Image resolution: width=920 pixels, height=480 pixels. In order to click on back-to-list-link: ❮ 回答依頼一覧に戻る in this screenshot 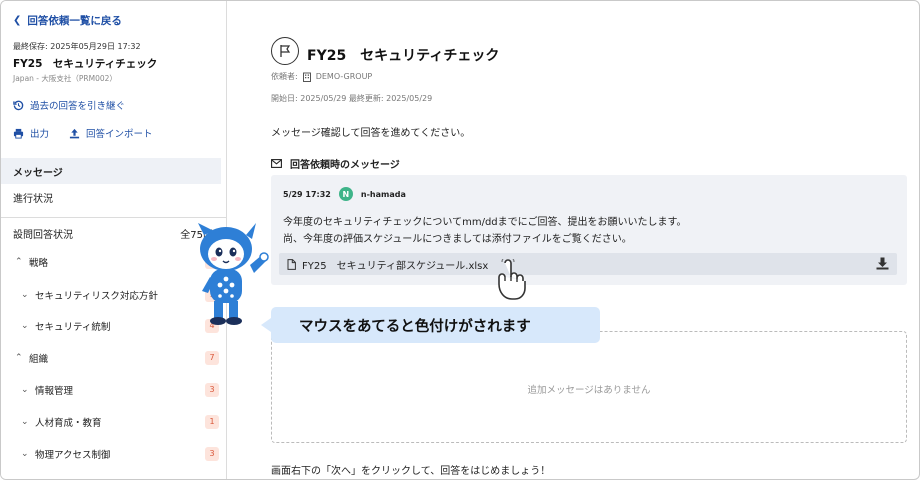, I will do `click(67, 20)`.